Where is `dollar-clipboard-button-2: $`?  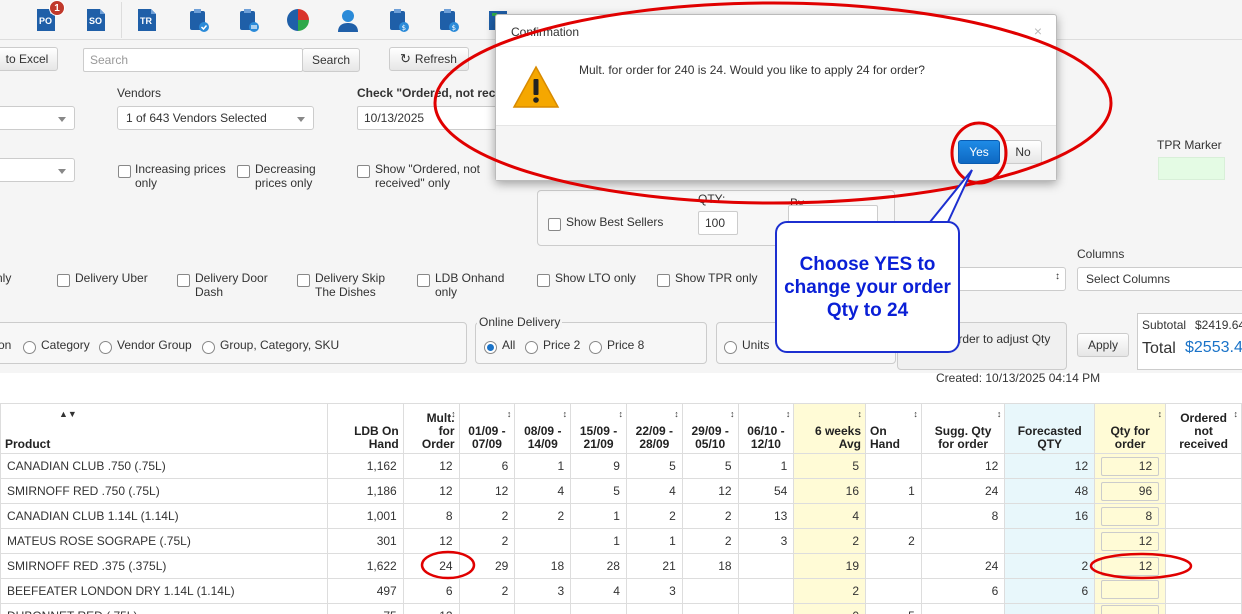 dollar-clipboard-button-2: $ is located at coordinates (448, 20).